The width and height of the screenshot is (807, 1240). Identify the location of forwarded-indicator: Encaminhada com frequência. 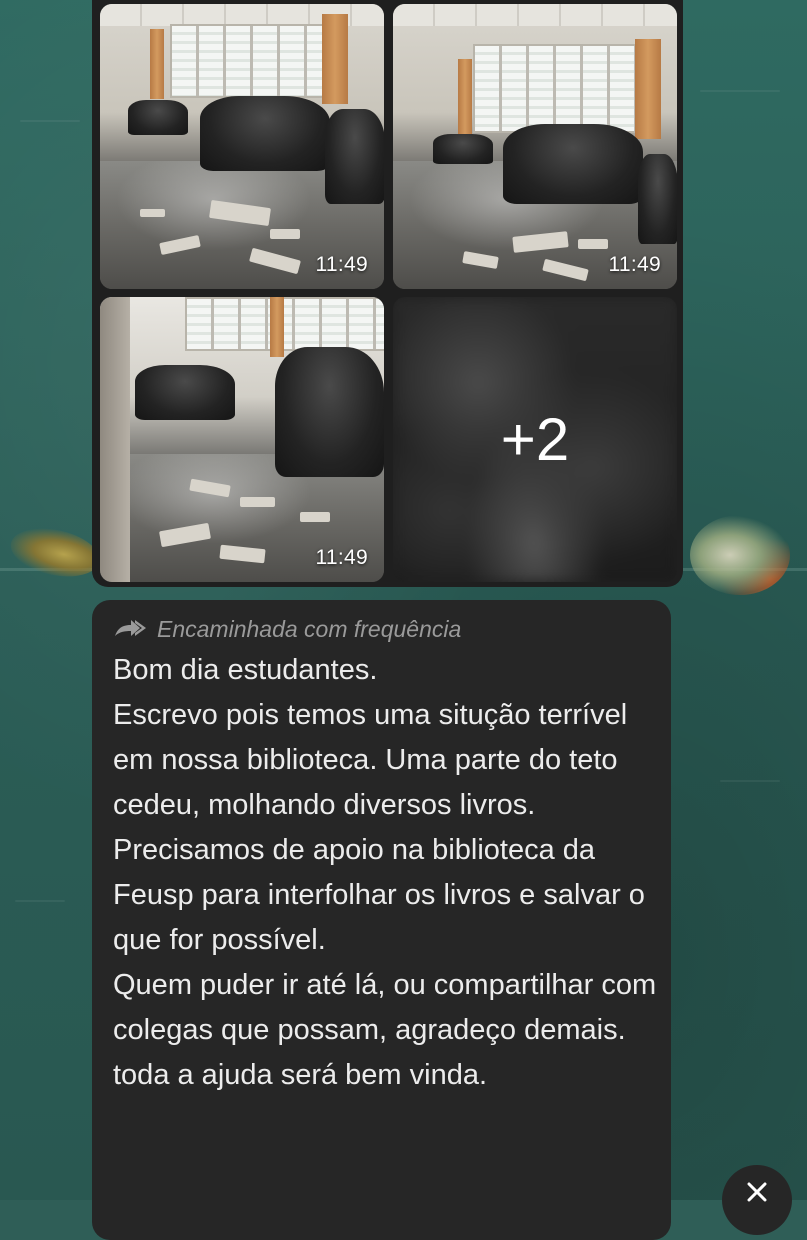
(287, 629).